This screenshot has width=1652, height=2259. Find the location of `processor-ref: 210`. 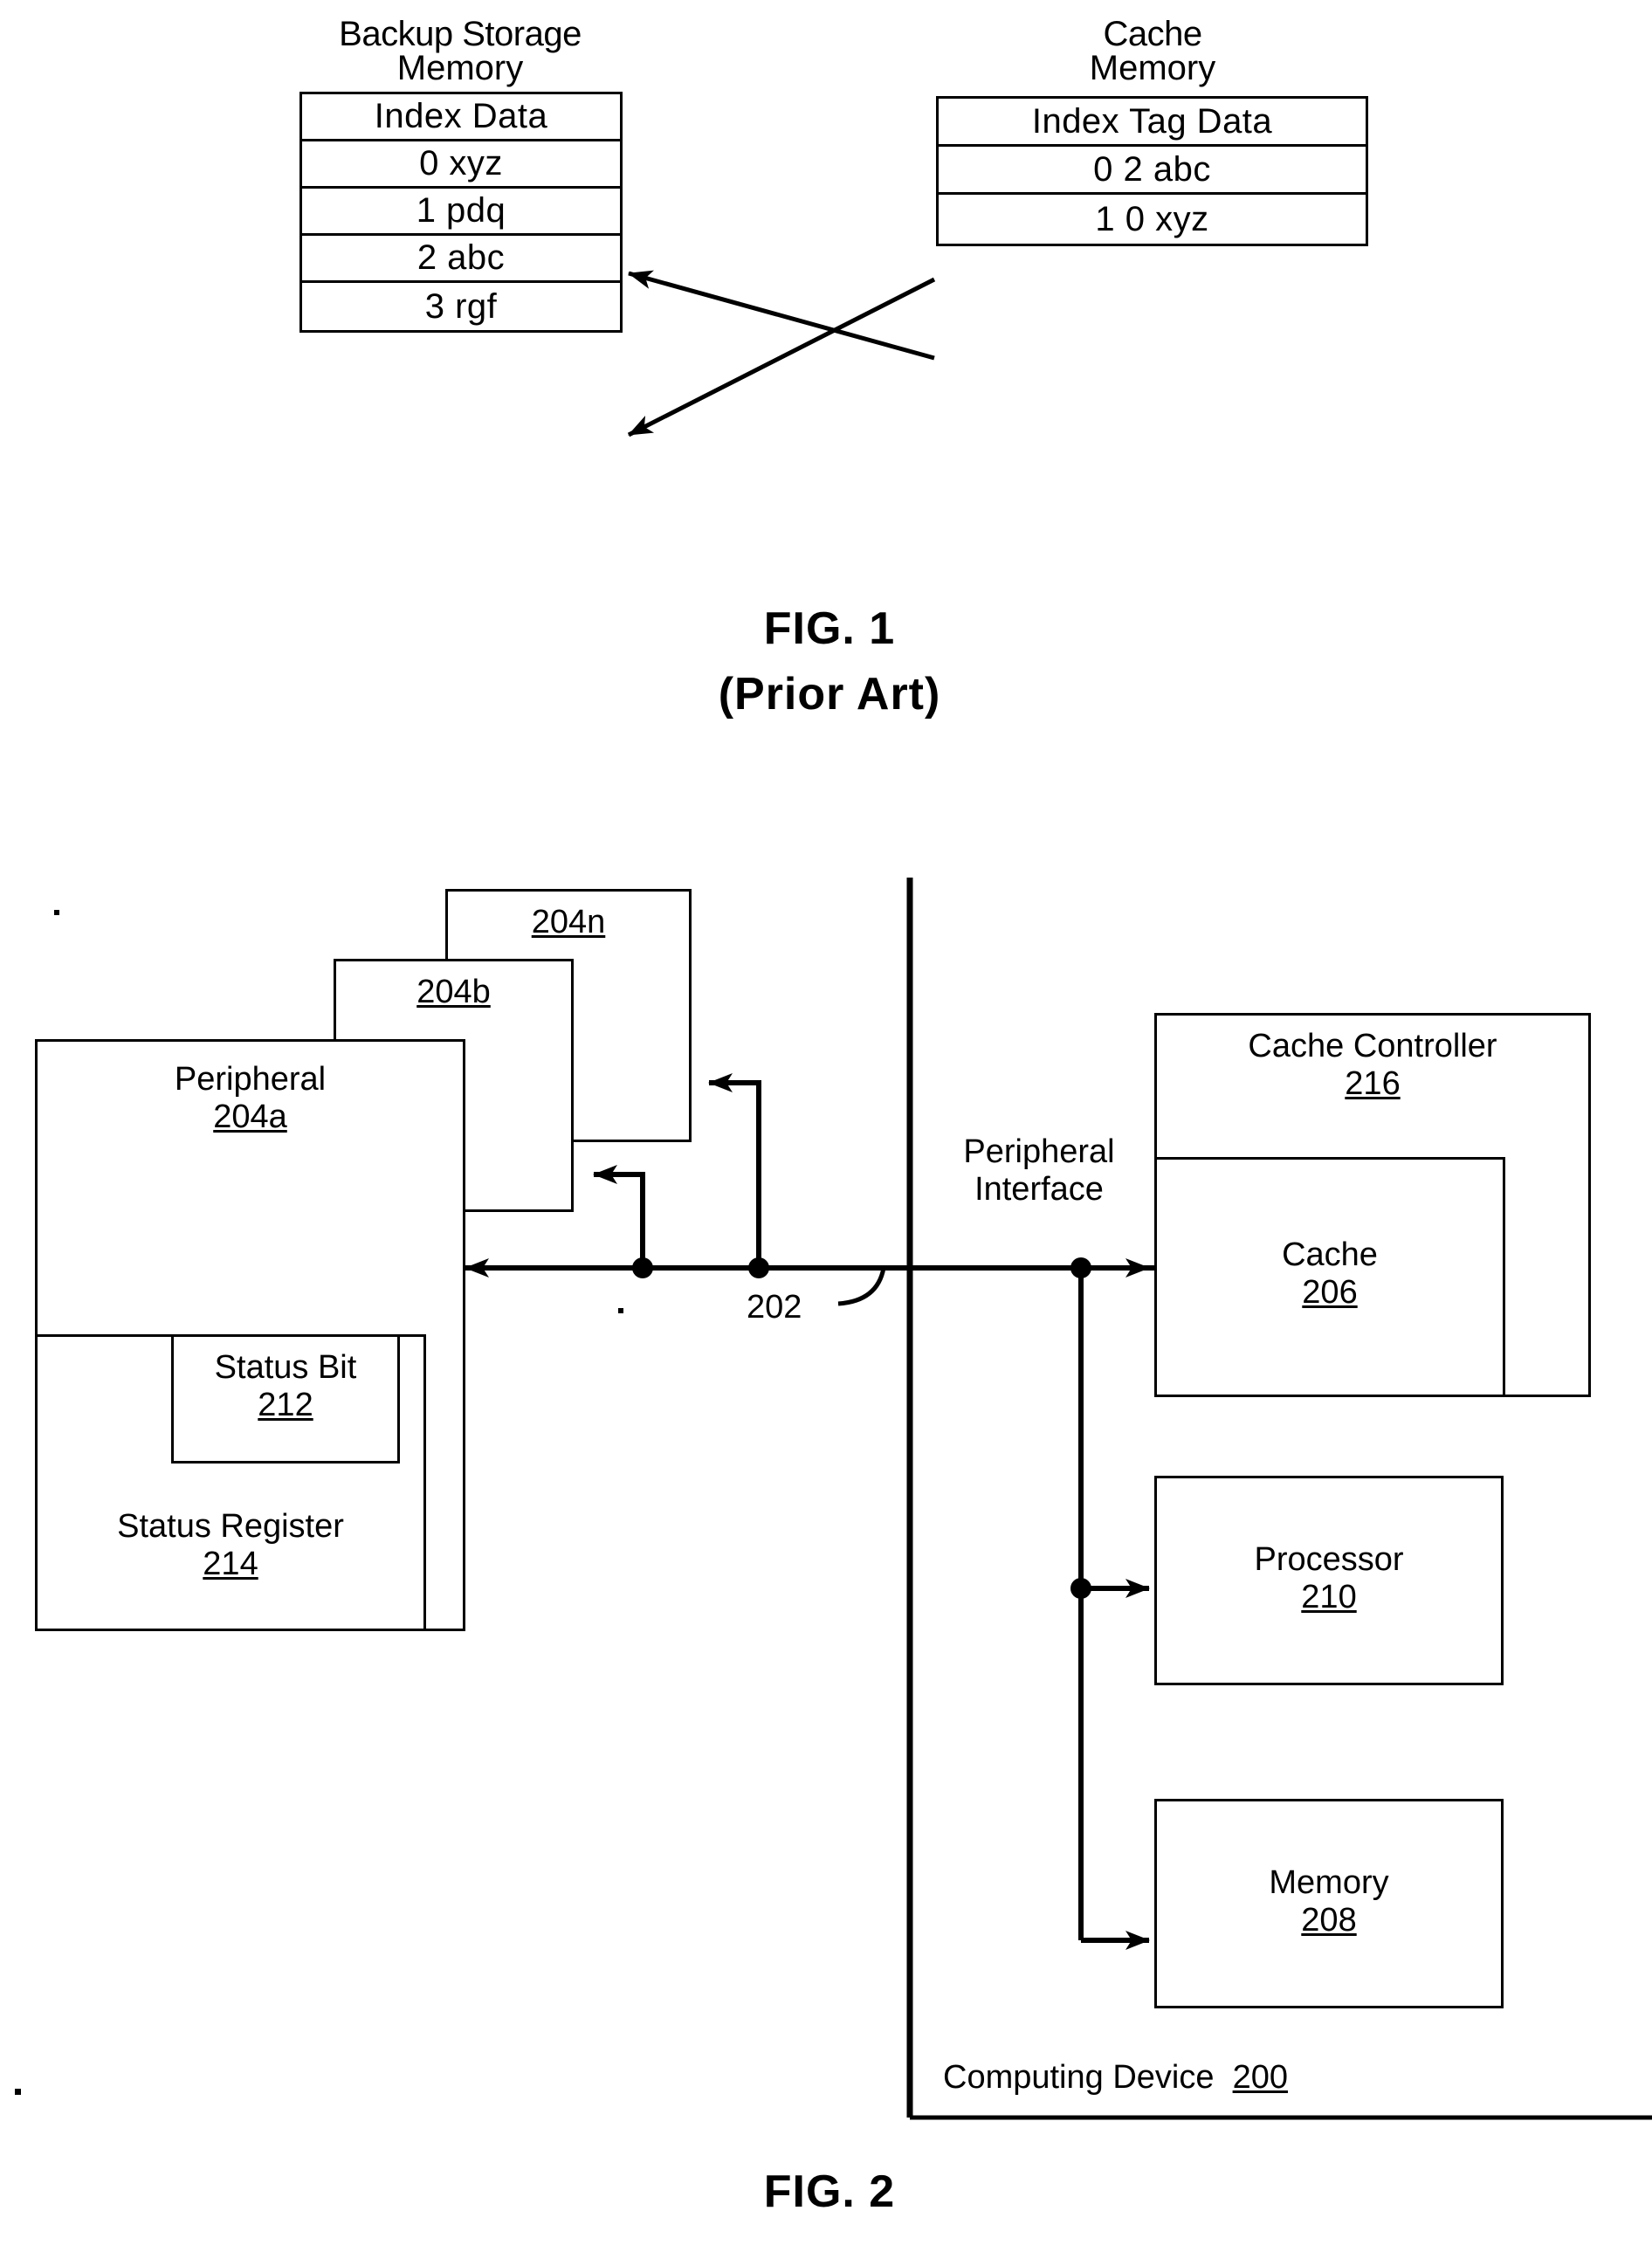

processor-ref: 210 is located at coordinates (1329, 1596).